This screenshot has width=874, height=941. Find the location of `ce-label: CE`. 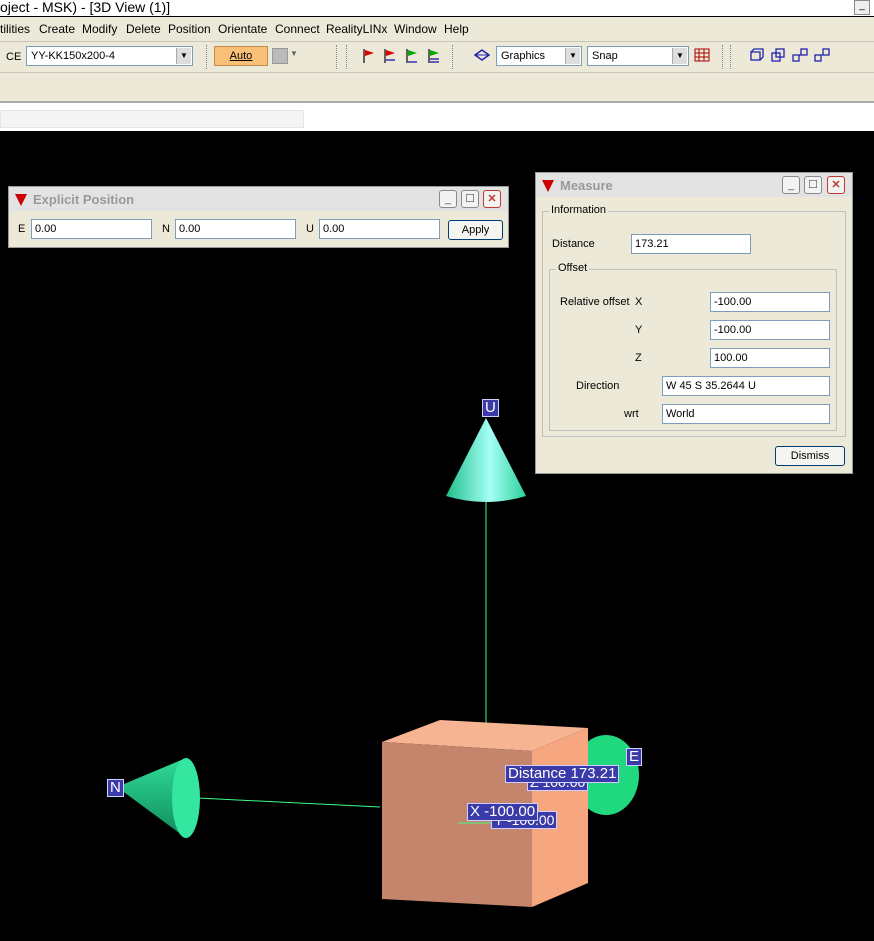

ce-label: CE is located at coordinates (14, 57).